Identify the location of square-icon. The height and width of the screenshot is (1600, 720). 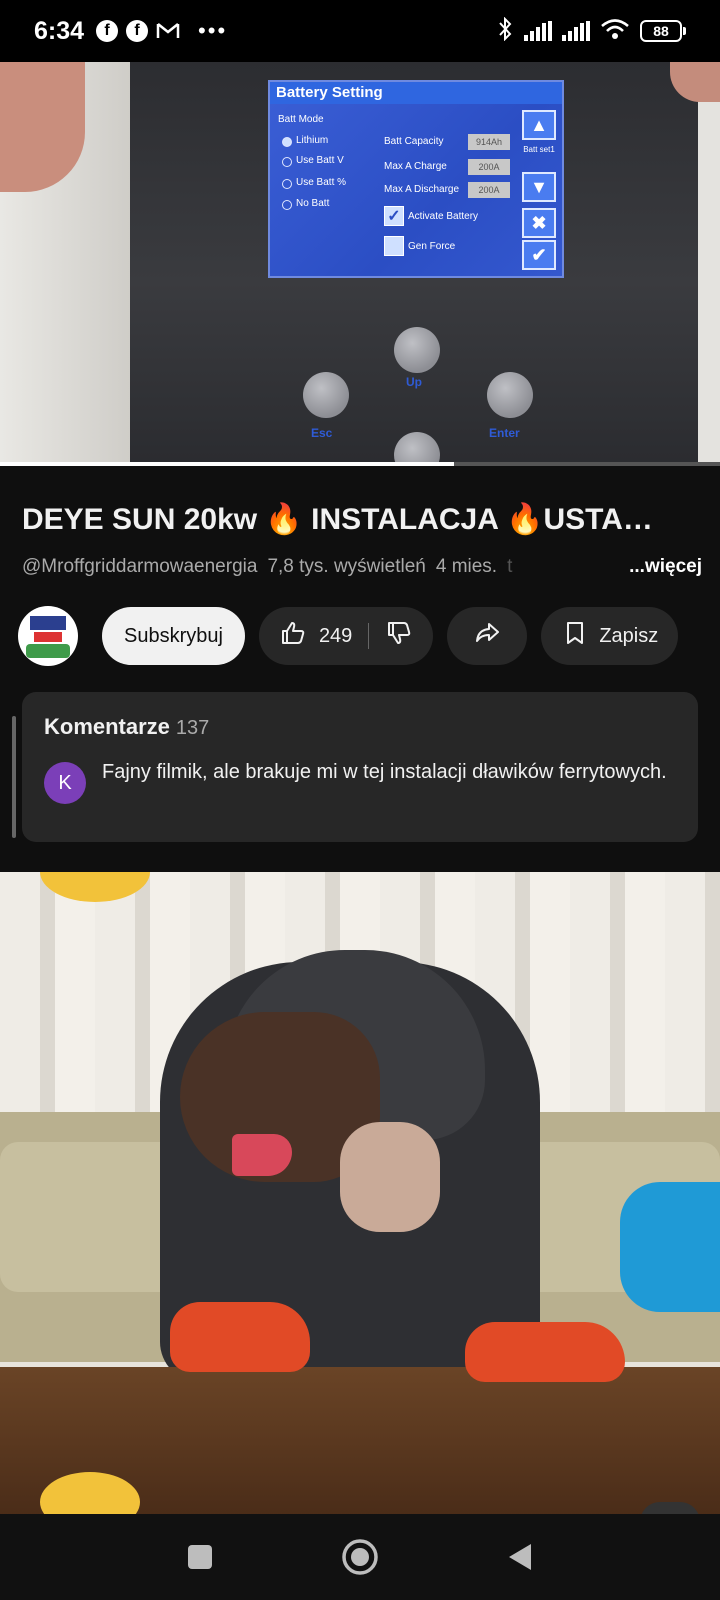
(200, 1557).